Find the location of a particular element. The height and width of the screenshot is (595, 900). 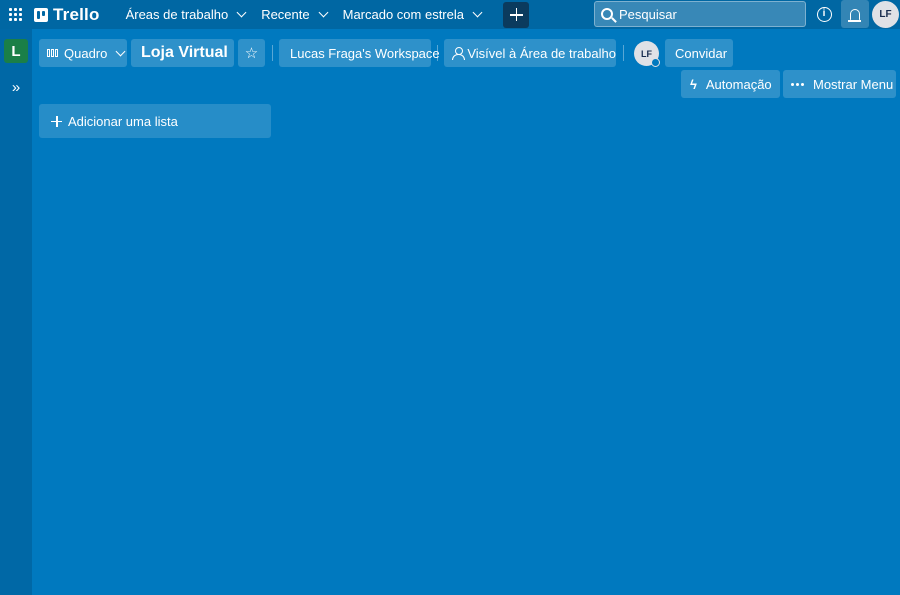

nav-recent-menu: Recente is located at coordinates (293, 14).